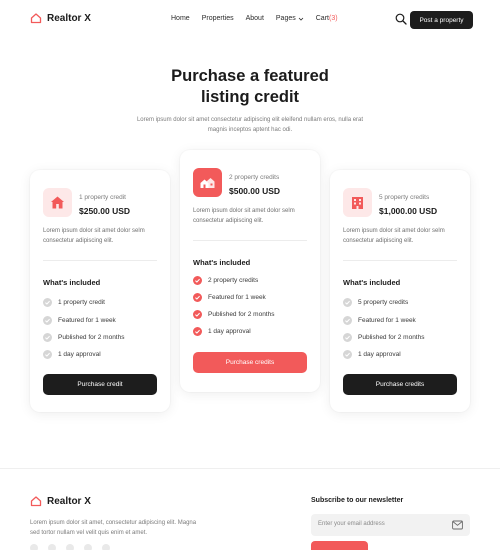  What do you see at coordinates (401, 19) in the screenshot?
I see `search-icon` at bounding box center [401, 19].